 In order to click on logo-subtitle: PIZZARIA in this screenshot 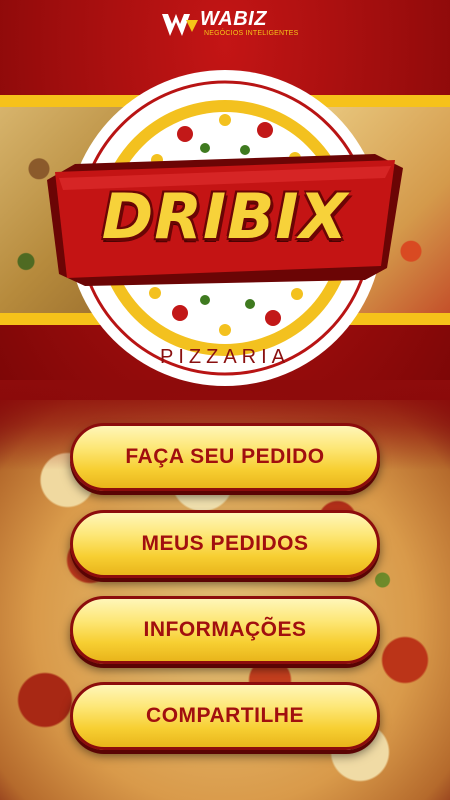, I will do `click(224, 357)`.